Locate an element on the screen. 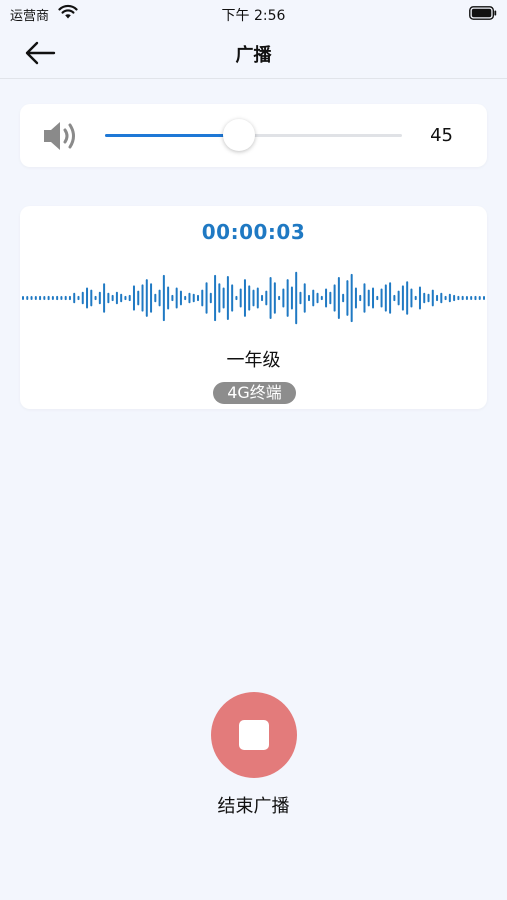  battery-icon is located at coordinates (483, 13).